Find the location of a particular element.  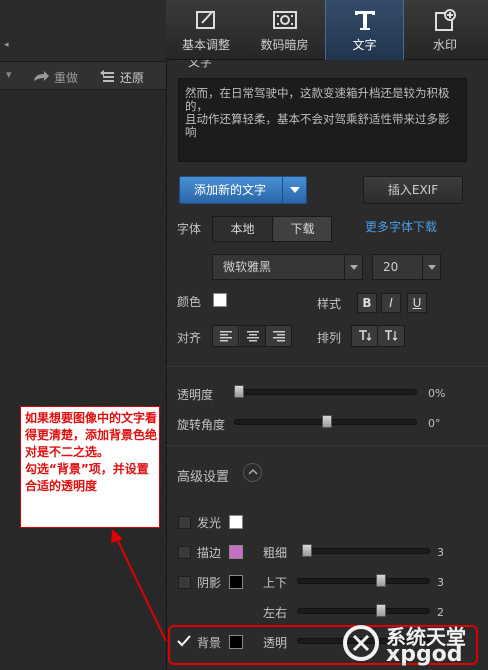

shadow-vertical-slider is located at coordinates (363, 581).